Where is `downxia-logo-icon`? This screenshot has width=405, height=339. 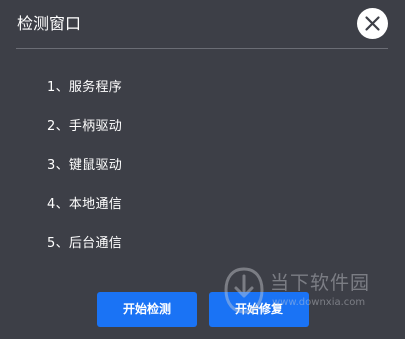 downxia-logo-icon is located at coordinates (244, 290).